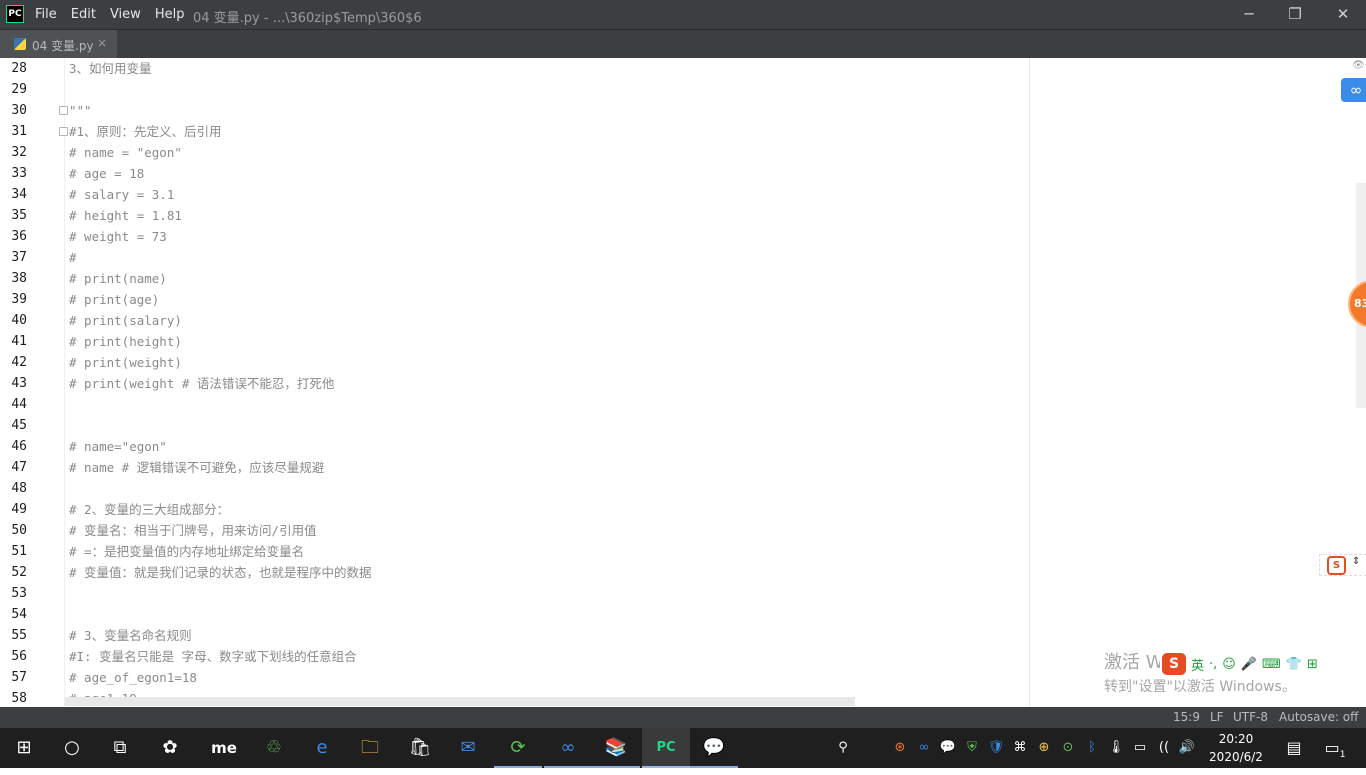 The image size is (1366, 775). I want to click on code-line: 52 # 变量值：就是我们记录的状态，也就是程序中的数据, so click(510, 572).